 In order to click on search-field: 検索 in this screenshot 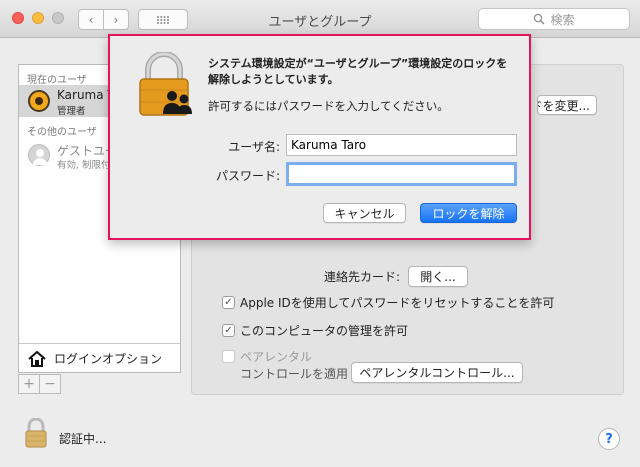, I will do `click(554, 19)`.